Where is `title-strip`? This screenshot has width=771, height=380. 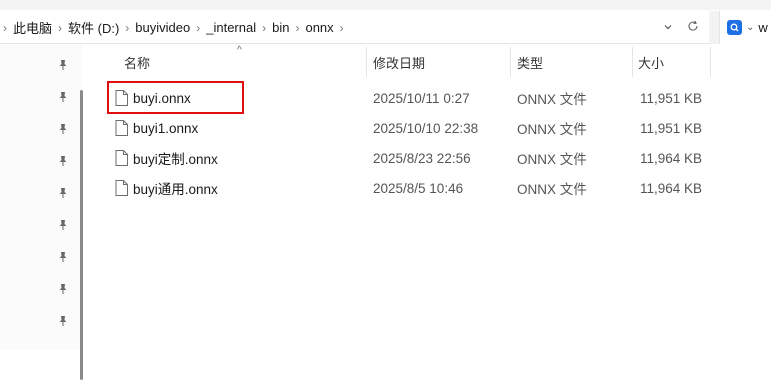 title-strip is located at coordinates (385, 5).